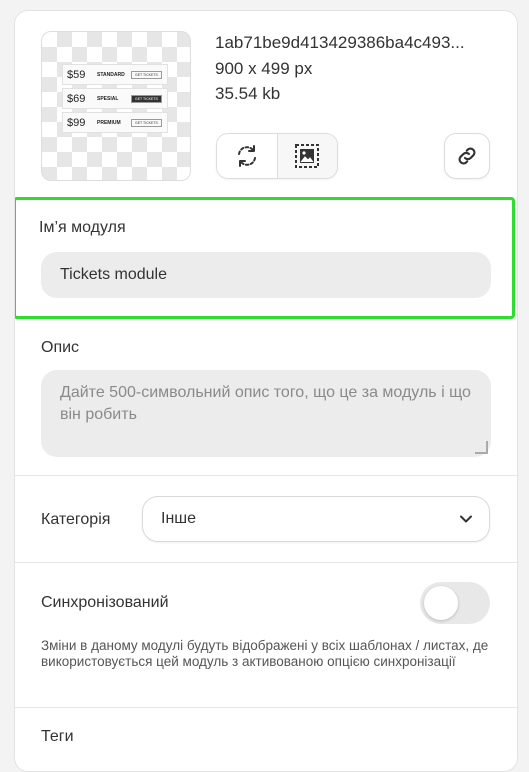 The width and height of the screenshot is (529, 772). I want to click on category-selected-value: Інше, so click(179, 518).